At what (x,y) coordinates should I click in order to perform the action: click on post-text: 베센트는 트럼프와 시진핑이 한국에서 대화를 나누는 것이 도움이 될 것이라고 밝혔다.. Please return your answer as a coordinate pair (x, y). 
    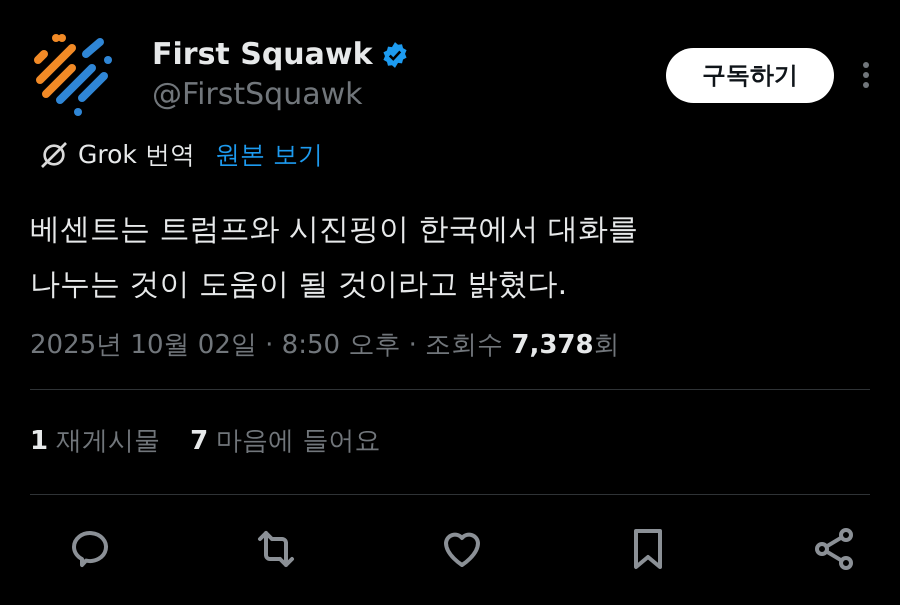
    Looking at the image, I should click on (335, 257).